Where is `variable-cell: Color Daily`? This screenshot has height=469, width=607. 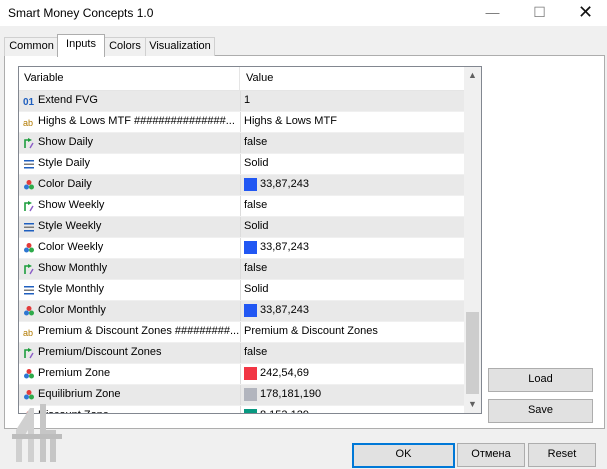
variable-cell: Color Daily is located at coordinates (129, 185).